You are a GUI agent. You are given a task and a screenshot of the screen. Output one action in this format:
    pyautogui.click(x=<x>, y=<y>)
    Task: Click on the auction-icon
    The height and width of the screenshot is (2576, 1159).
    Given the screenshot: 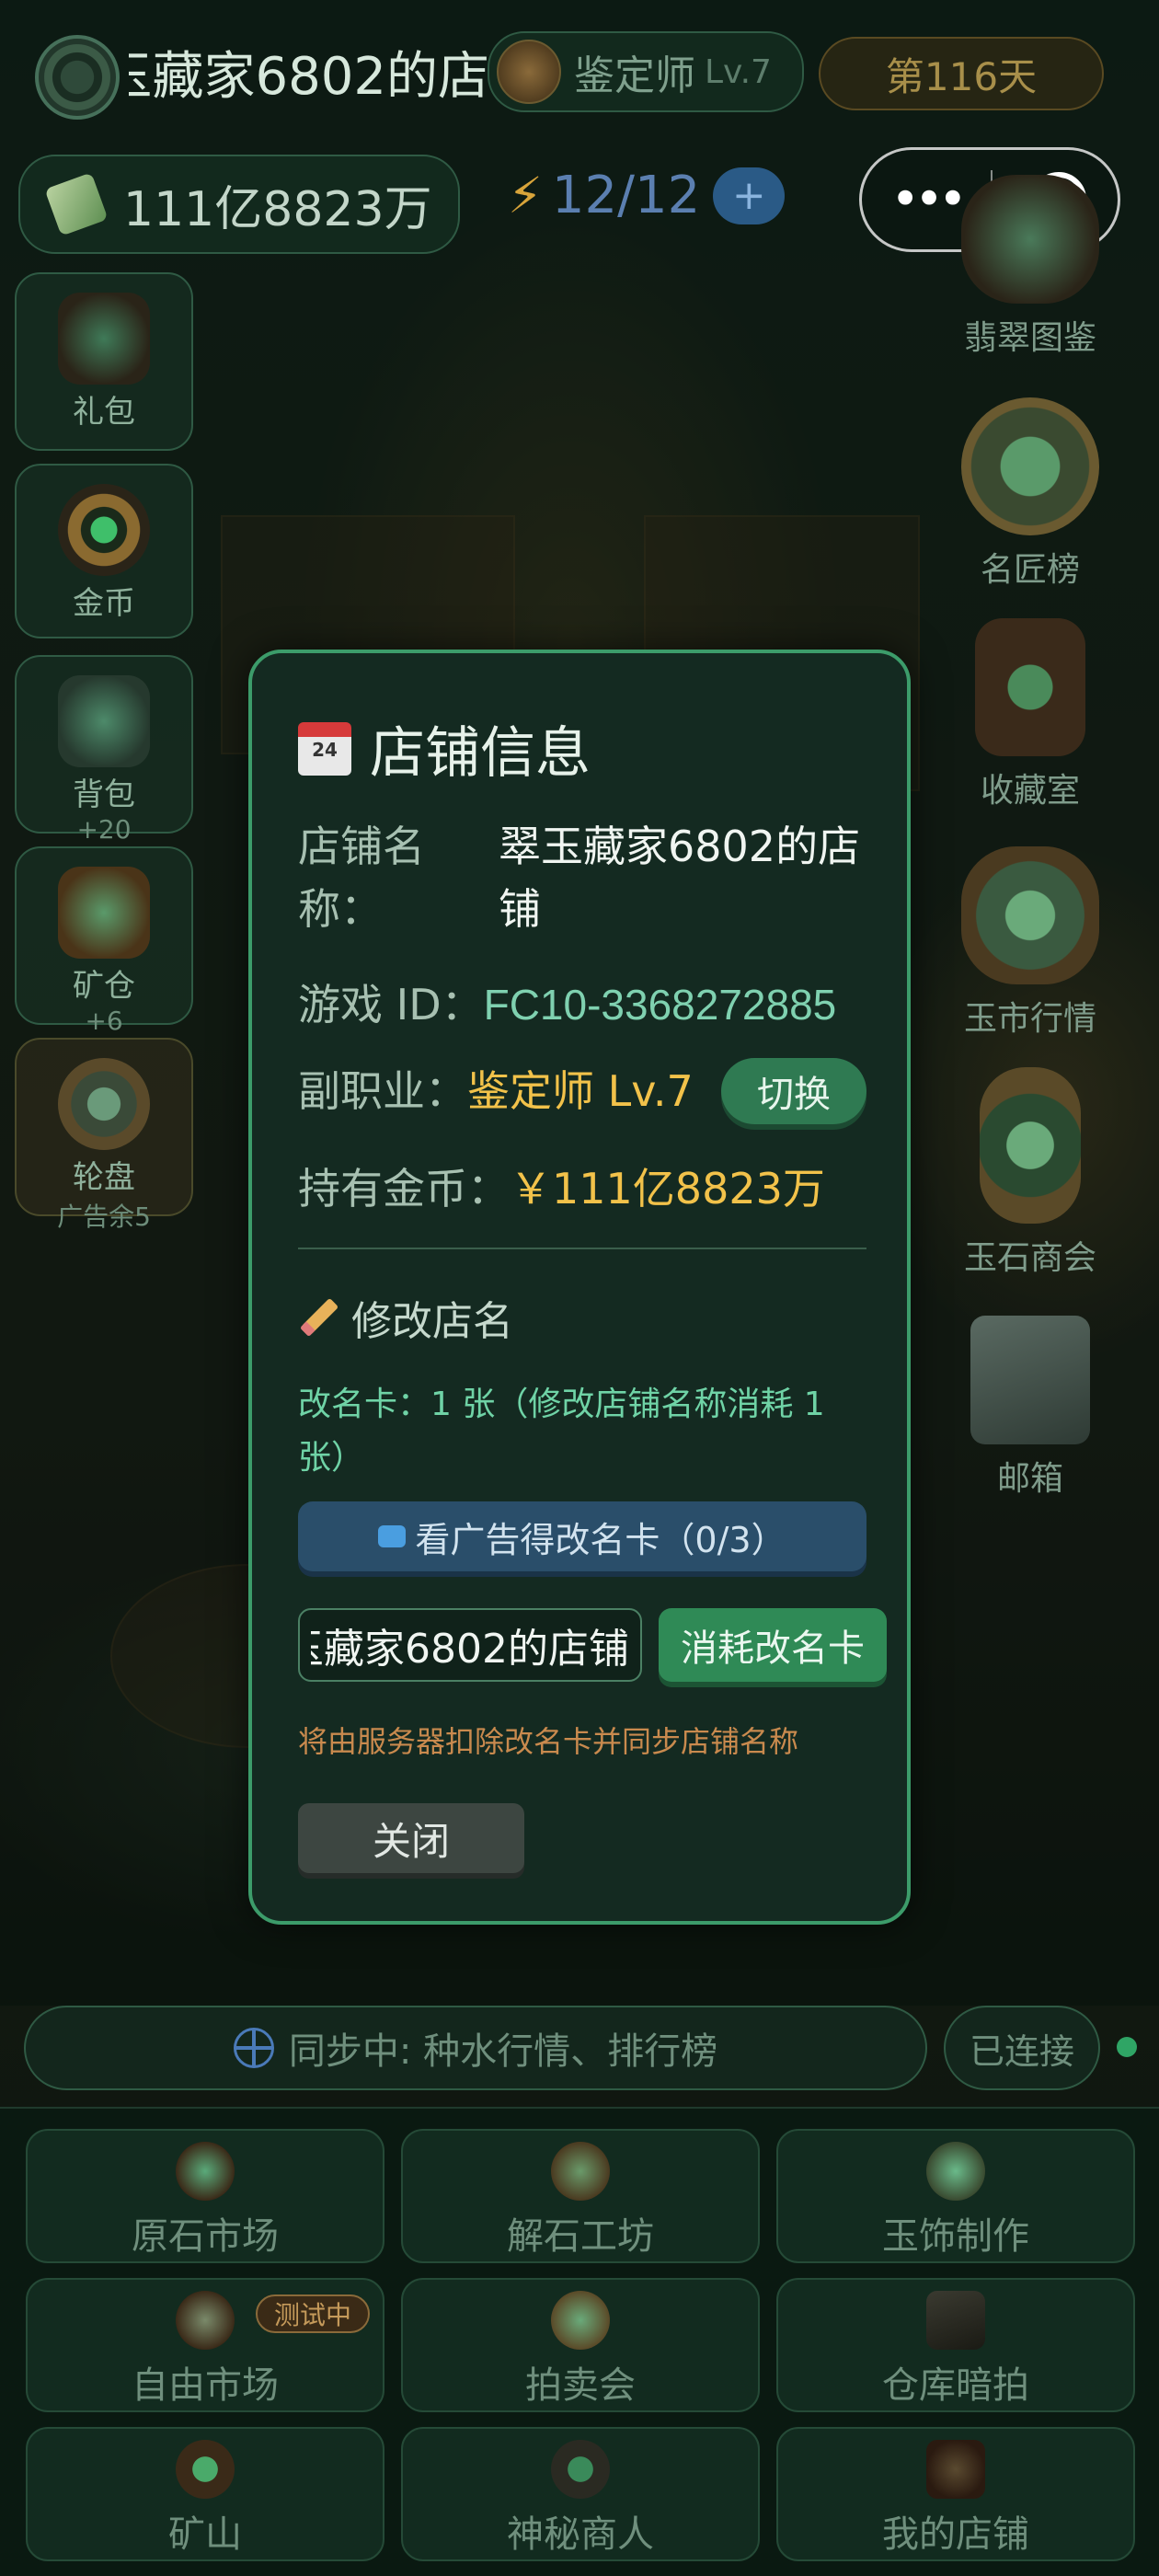 What is the action you would take?
    pyautogui.click(x=580, y=2320)
    